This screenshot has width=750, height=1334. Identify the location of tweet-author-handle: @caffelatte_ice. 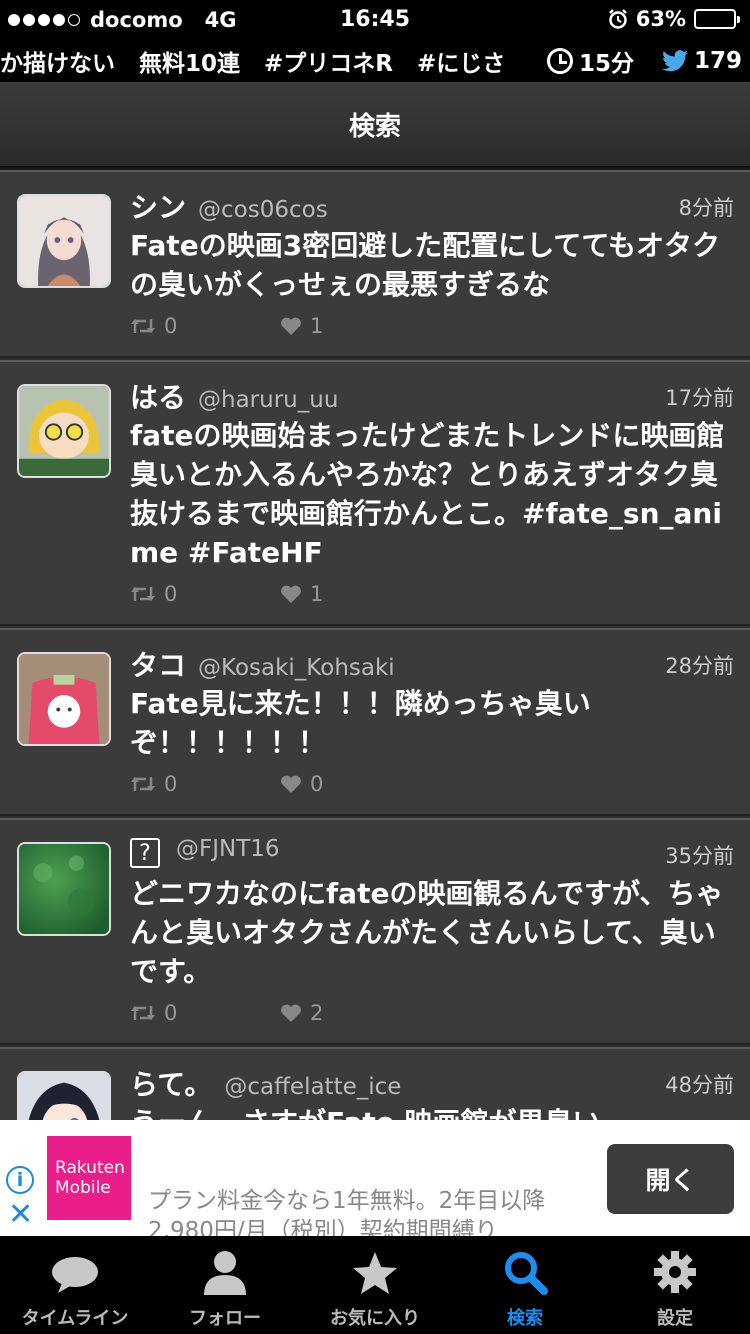
(312, 1087).